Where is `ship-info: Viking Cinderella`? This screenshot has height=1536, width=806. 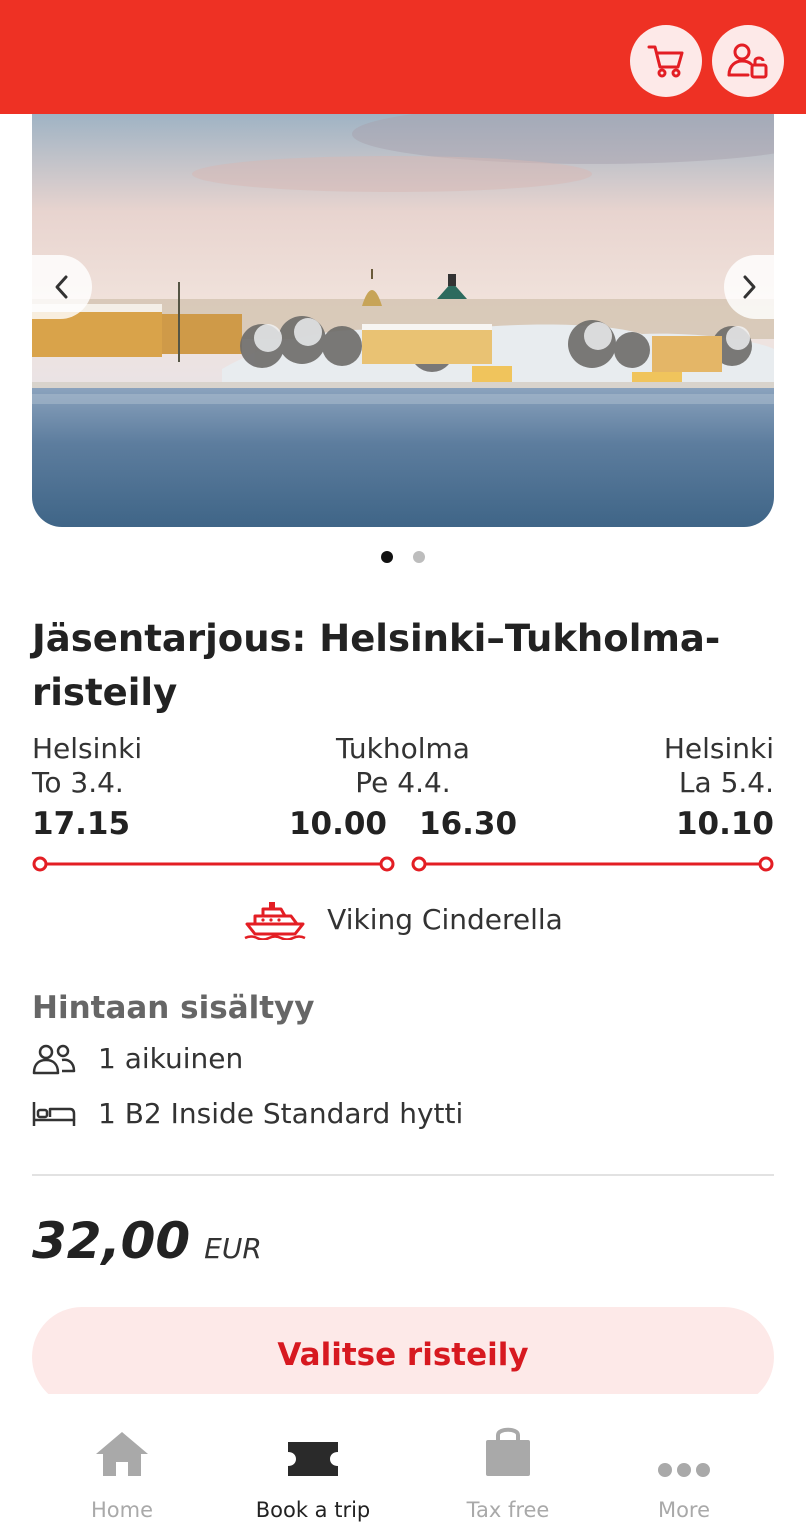
ship-info: Viking Cinderella is located at coordinates (403, 919).